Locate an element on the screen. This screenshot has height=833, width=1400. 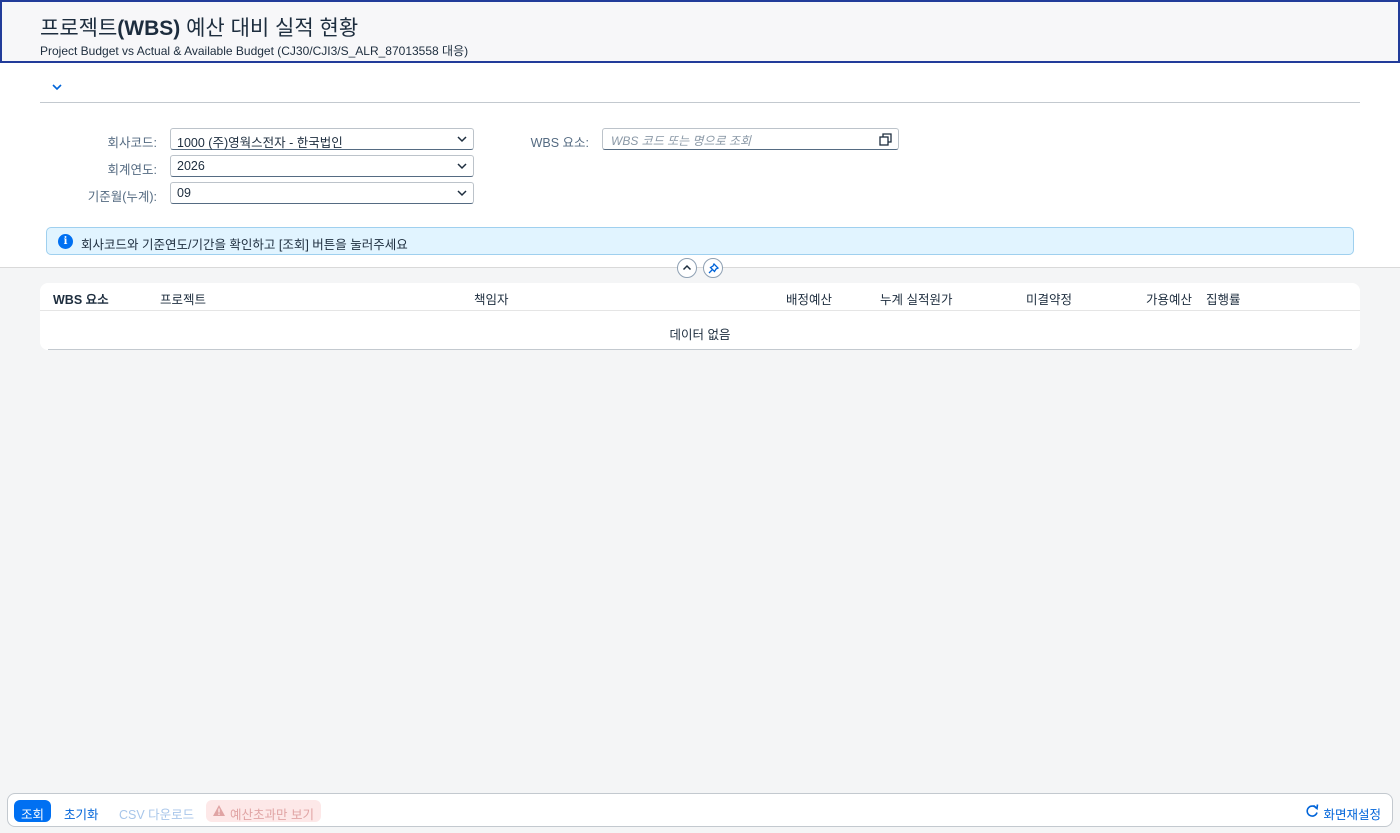
column-header-actual-cost: 누계 실적원가 is located at coordinates (916, 298).